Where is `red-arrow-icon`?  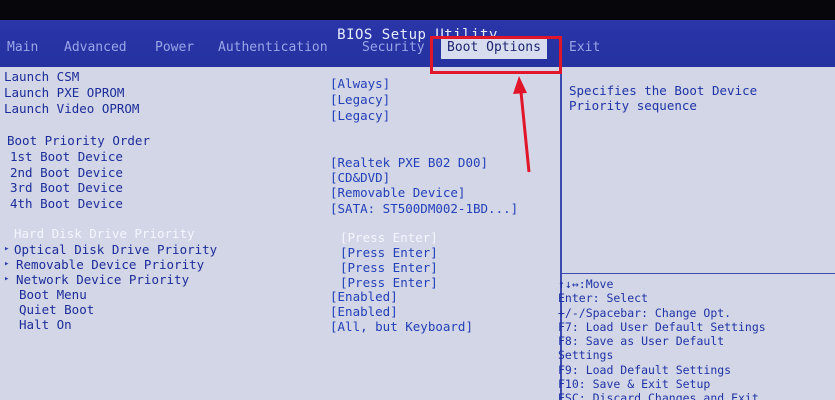 red-arrow-icon is located at coordinates (522, 124).